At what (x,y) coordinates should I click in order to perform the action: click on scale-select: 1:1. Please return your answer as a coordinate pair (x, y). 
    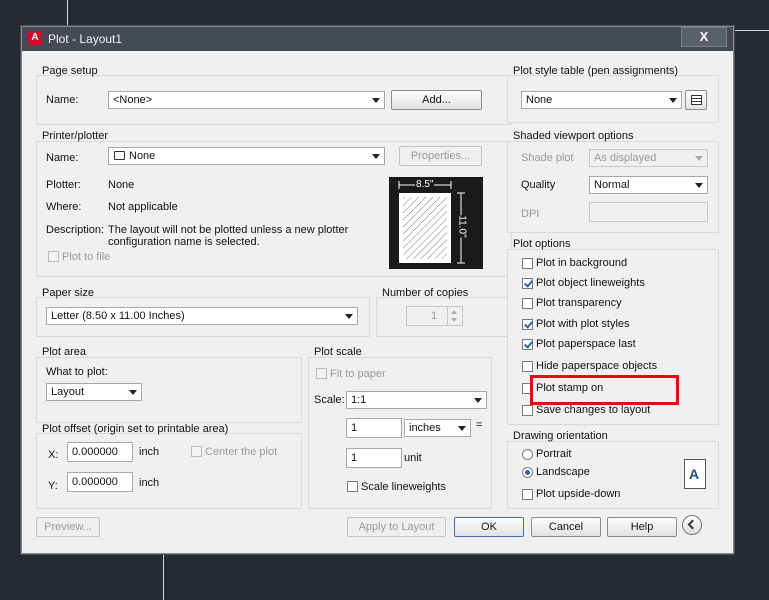
    Looking at the image, I should click on (416, 400).